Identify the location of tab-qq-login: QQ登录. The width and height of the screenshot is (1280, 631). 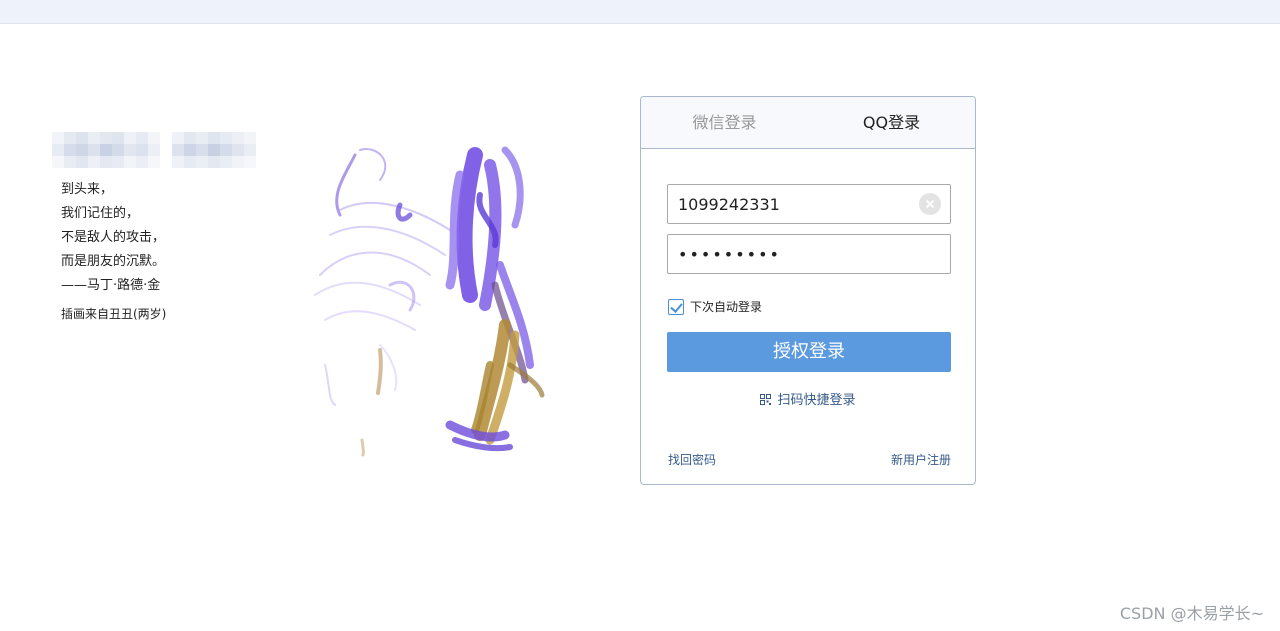
(891, 122).